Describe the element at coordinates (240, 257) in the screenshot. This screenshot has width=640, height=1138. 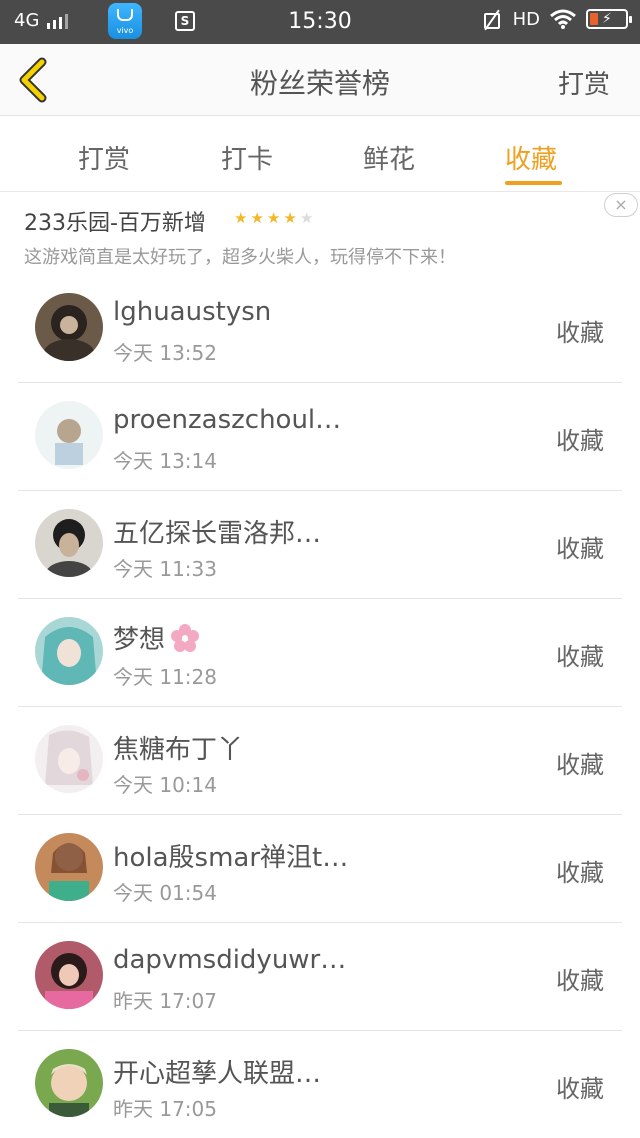
I see `ad-description: 这游戏简直是太好玩了，超多火柴人，玩得停不下来！` at that location.